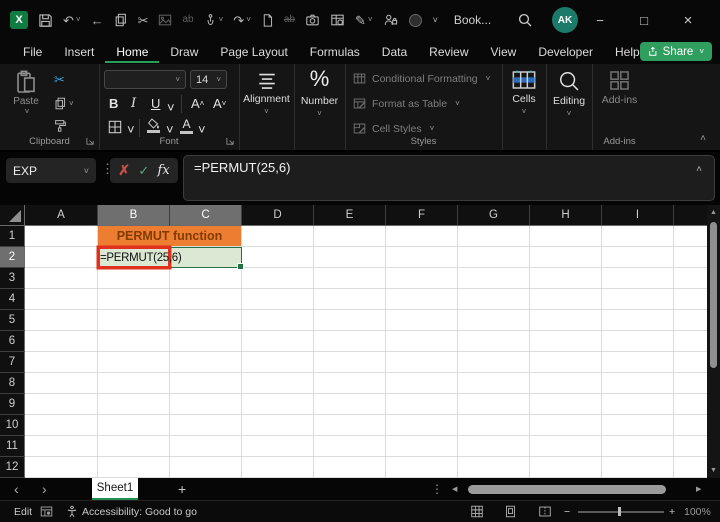  What do you see at coordinates (697, 511) in the screenshot?
I see `zoom-level: 100%` at bounding box center [697, 511].